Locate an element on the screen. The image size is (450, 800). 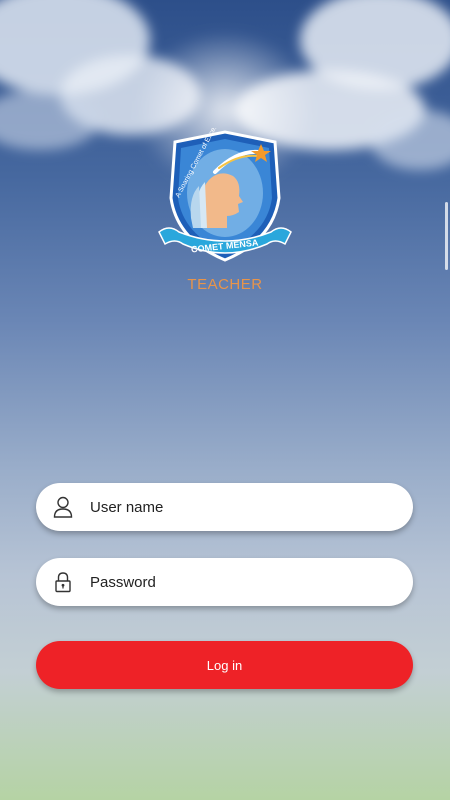
username-field is located at coordinates (224, 507).